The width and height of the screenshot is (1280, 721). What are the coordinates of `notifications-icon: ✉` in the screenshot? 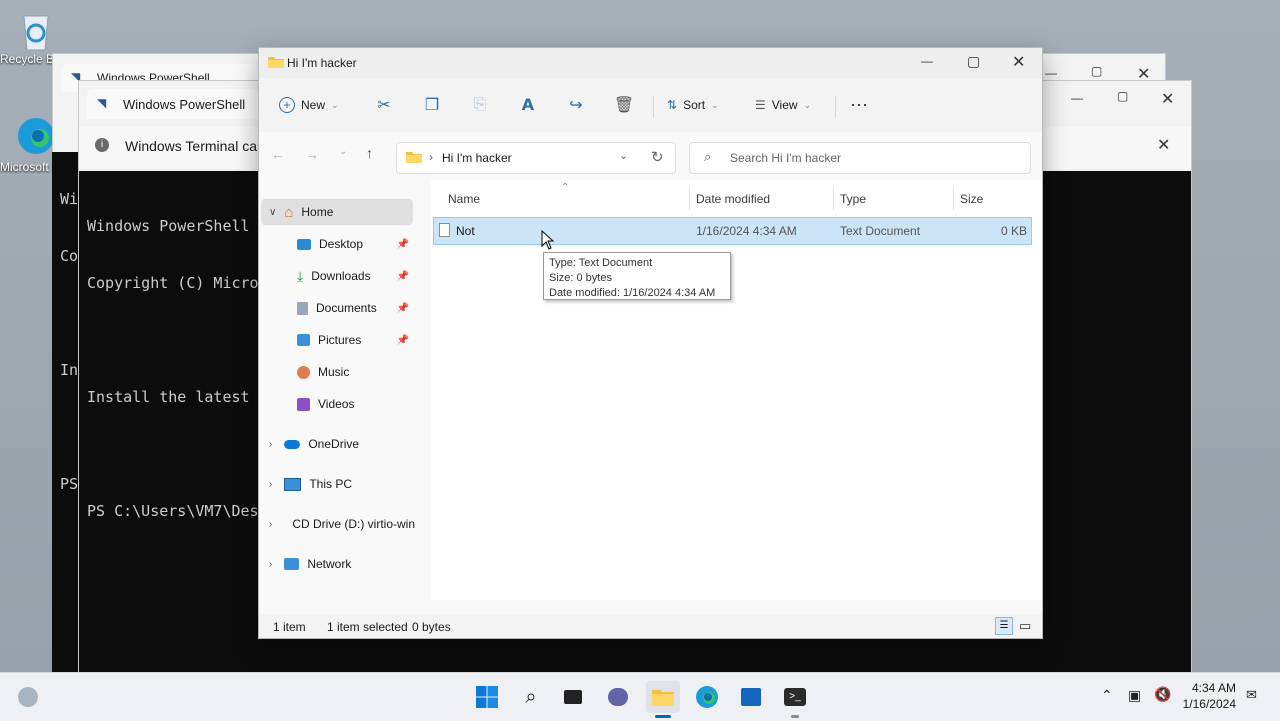 It's located at (1251, 695).